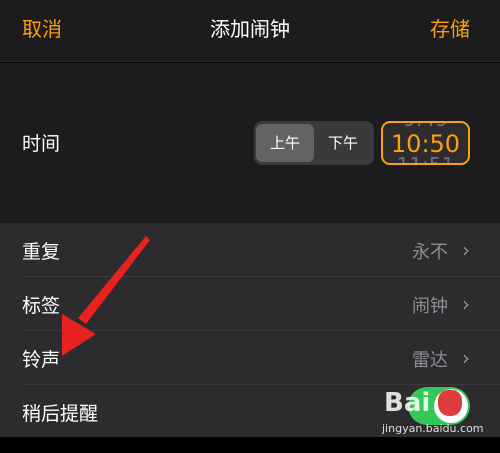 The width and height of the screenshot is (500, 453). I want to click on list-item-sound: 铃声 雷达 ›, so click(250, 358).